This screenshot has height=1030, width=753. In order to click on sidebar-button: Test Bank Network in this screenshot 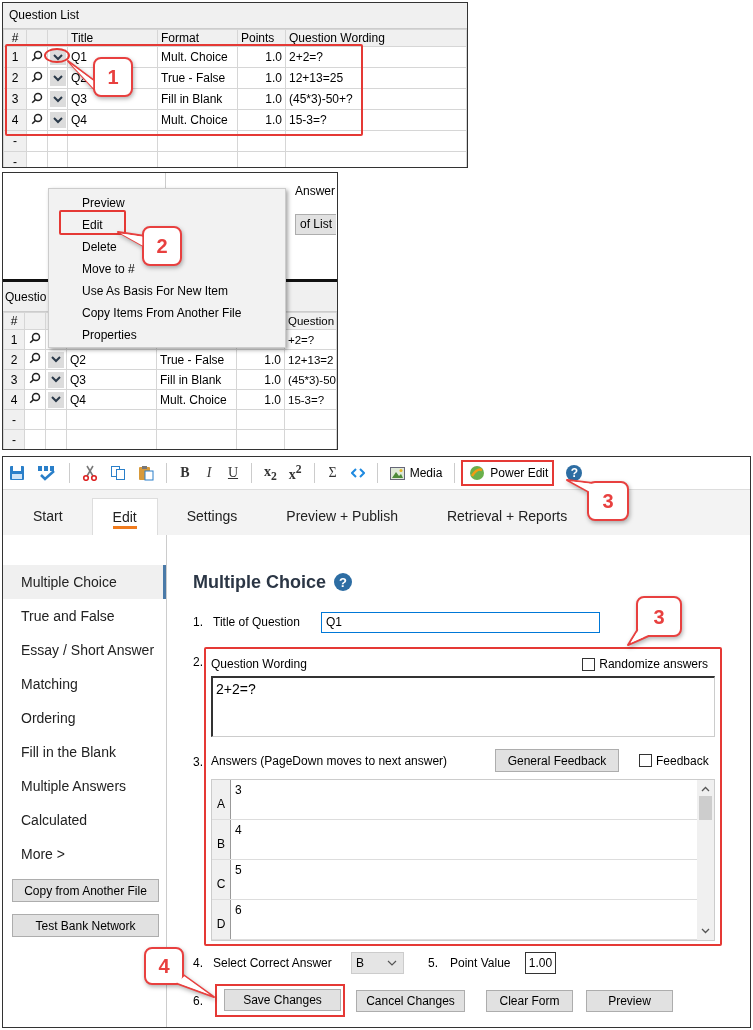, I will do `click(85, 925)`.